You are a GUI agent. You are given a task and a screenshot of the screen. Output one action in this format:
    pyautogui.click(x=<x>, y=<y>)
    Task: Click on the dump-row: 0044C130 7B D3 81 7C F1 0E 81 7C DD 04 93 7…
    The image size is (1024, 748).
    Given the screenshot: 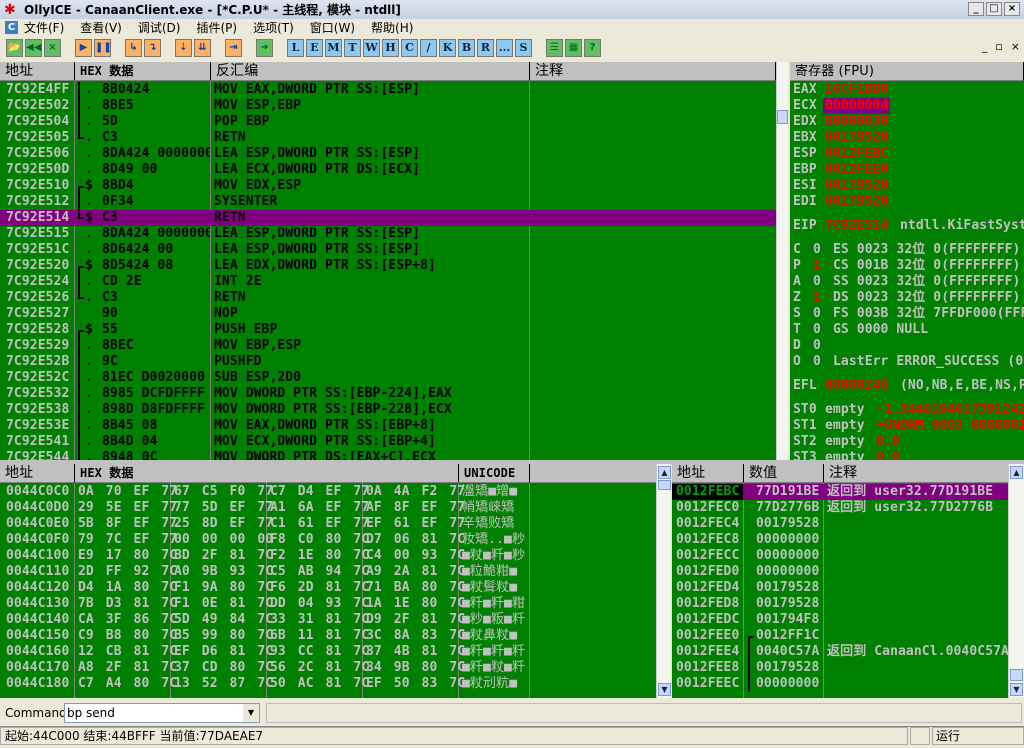 What is the action you would take?
    pyautogui.click(x=328, y=604)
    